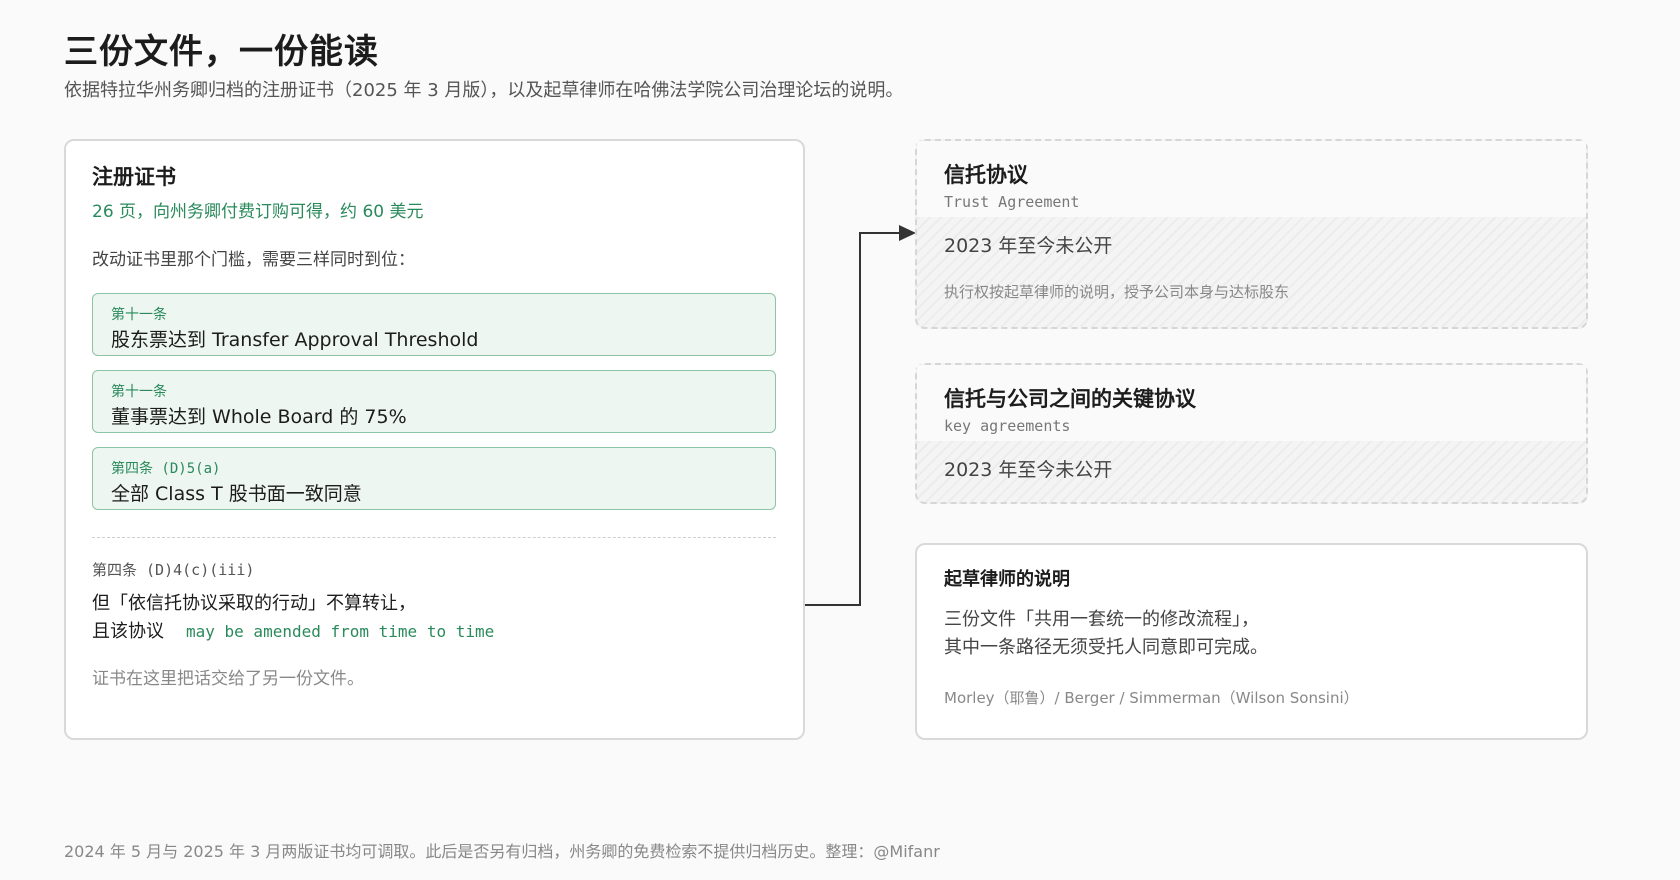 The image size is (1680, 880). What do you see at coordinates (1106, 647) in the screenshot?
I see `lawyer-quote-line: 其中一条路径无须受托人同意即可完成。` at bounding box center [1106, 647].